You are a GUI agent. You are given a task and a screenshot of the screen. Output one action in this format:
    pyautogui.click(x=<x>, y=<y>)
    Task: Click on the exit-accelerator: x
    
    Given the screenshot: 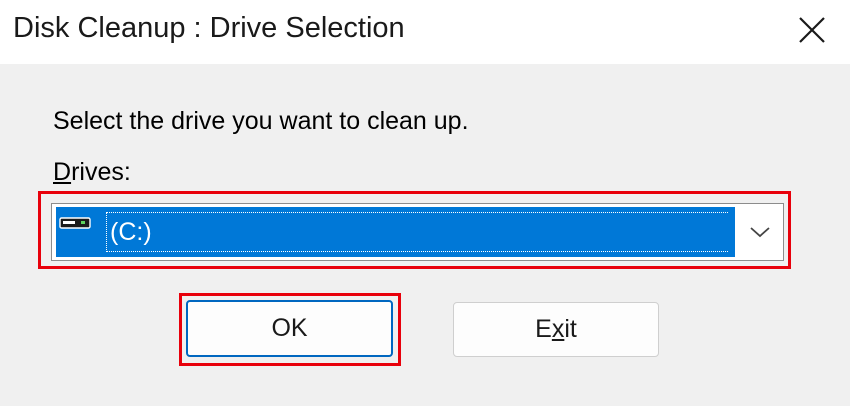 What is the action you would take?
    pyautogui.click(x=558, y=329)
    